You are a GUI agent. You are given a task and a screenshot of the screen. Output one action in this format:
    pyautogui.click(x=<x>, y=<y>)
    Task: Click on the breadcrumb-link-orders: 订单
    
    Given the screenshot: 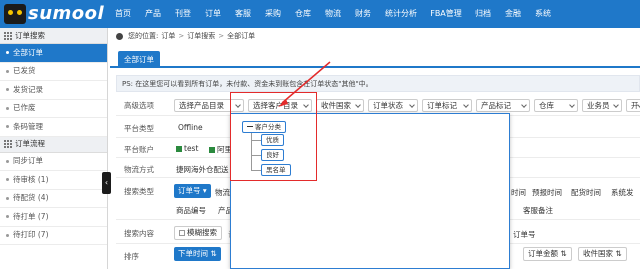 What is the action you would take?
    pyautogui.click(x=168, y=36)
    